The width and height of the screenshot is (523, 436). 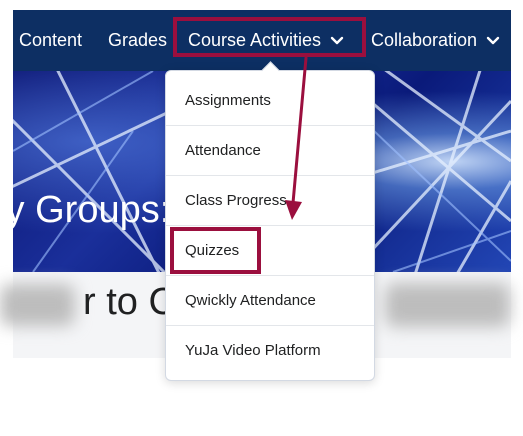 I want to click on nav-item-label: Content, so click(x=51, y=40).